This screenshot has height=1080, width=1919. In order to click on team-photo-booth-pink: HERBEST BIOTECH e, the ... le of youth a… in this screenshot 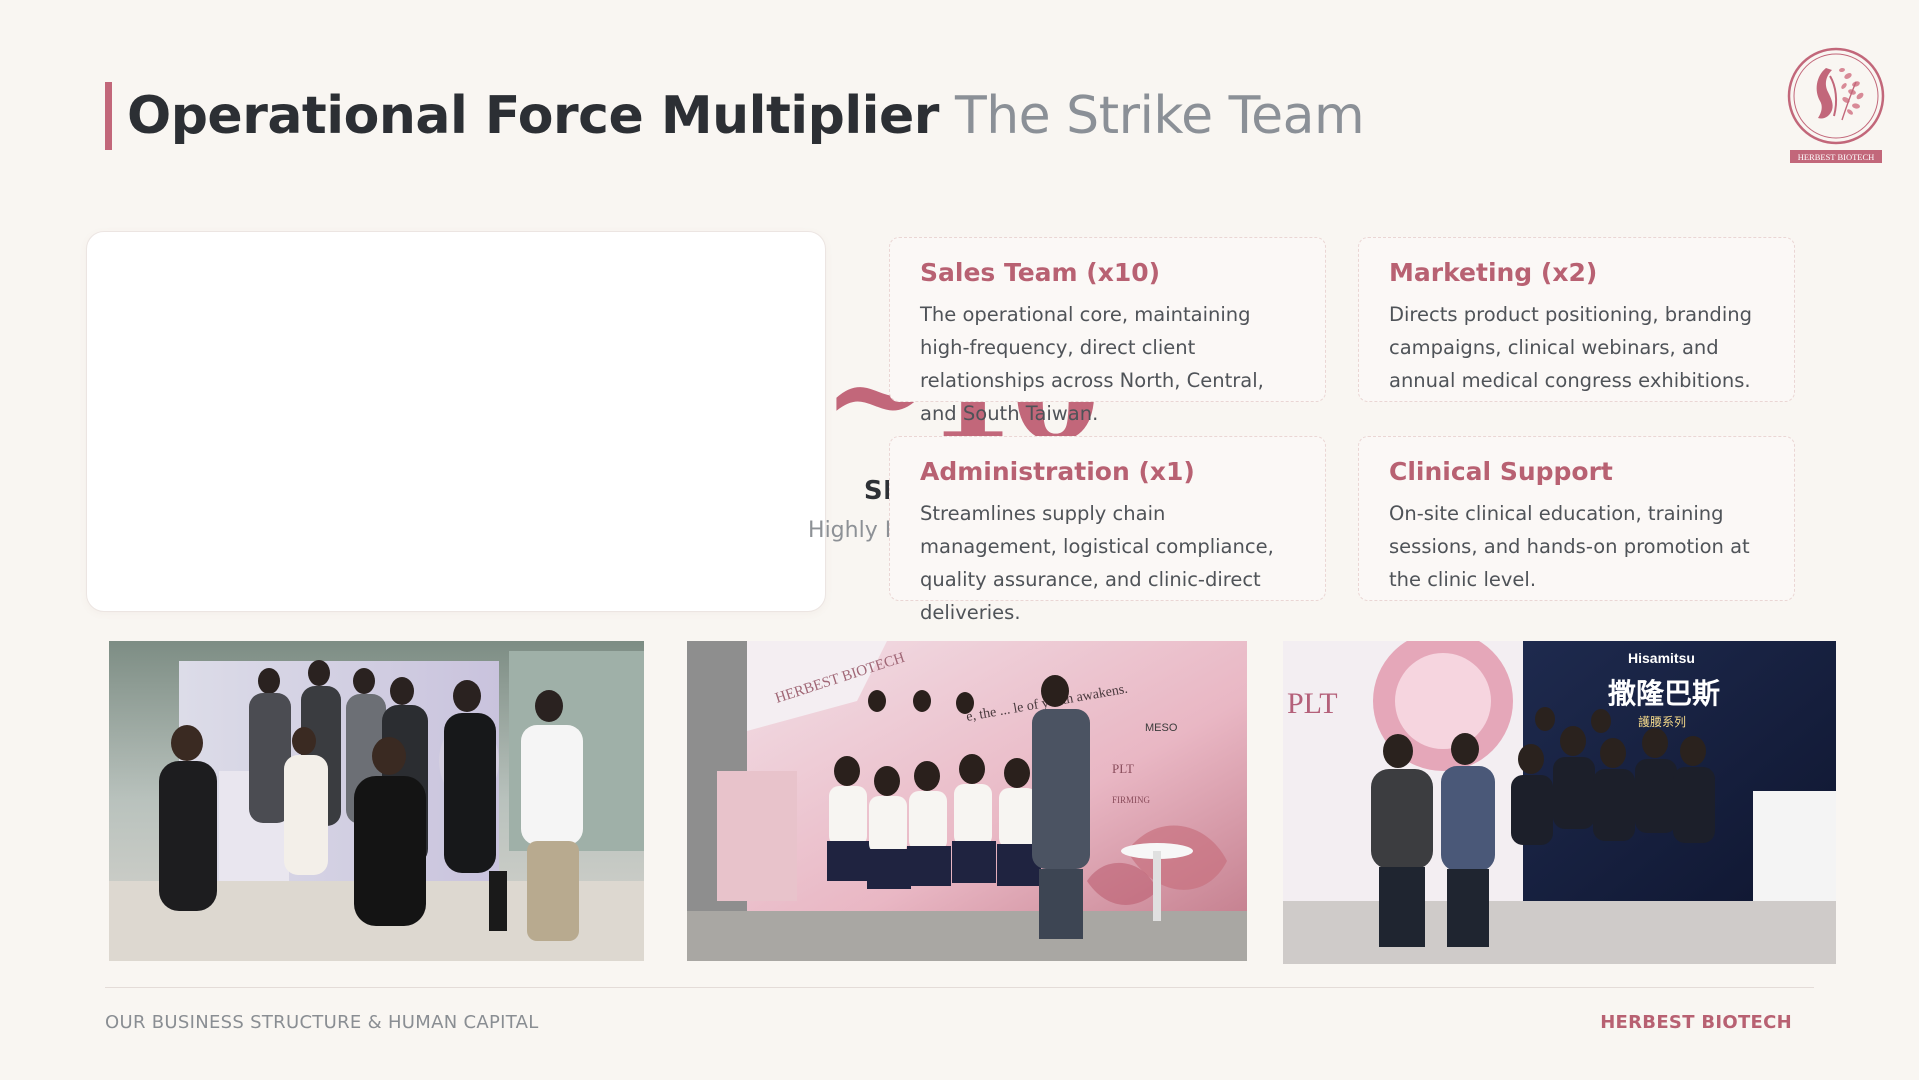, I will do `click(967, 801)`.